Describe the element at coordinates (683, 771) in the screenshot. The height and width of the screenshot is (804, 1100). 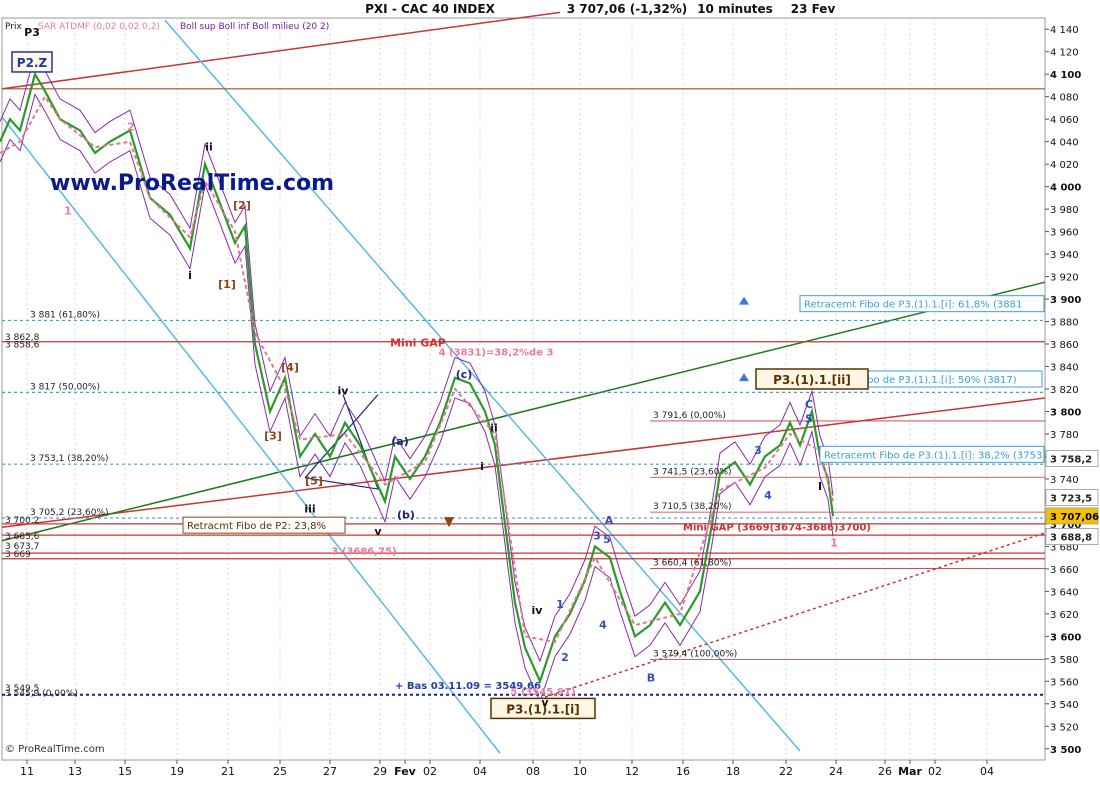
I see `x-tick-label: 16` at that location.